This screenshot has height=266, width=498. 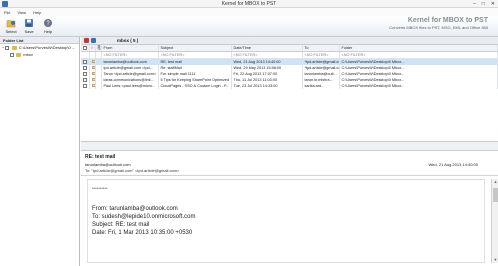 What do you see at coordinates (29, 23) in the screenshot?
I see `save-icon` at bounding box center [29, 23].